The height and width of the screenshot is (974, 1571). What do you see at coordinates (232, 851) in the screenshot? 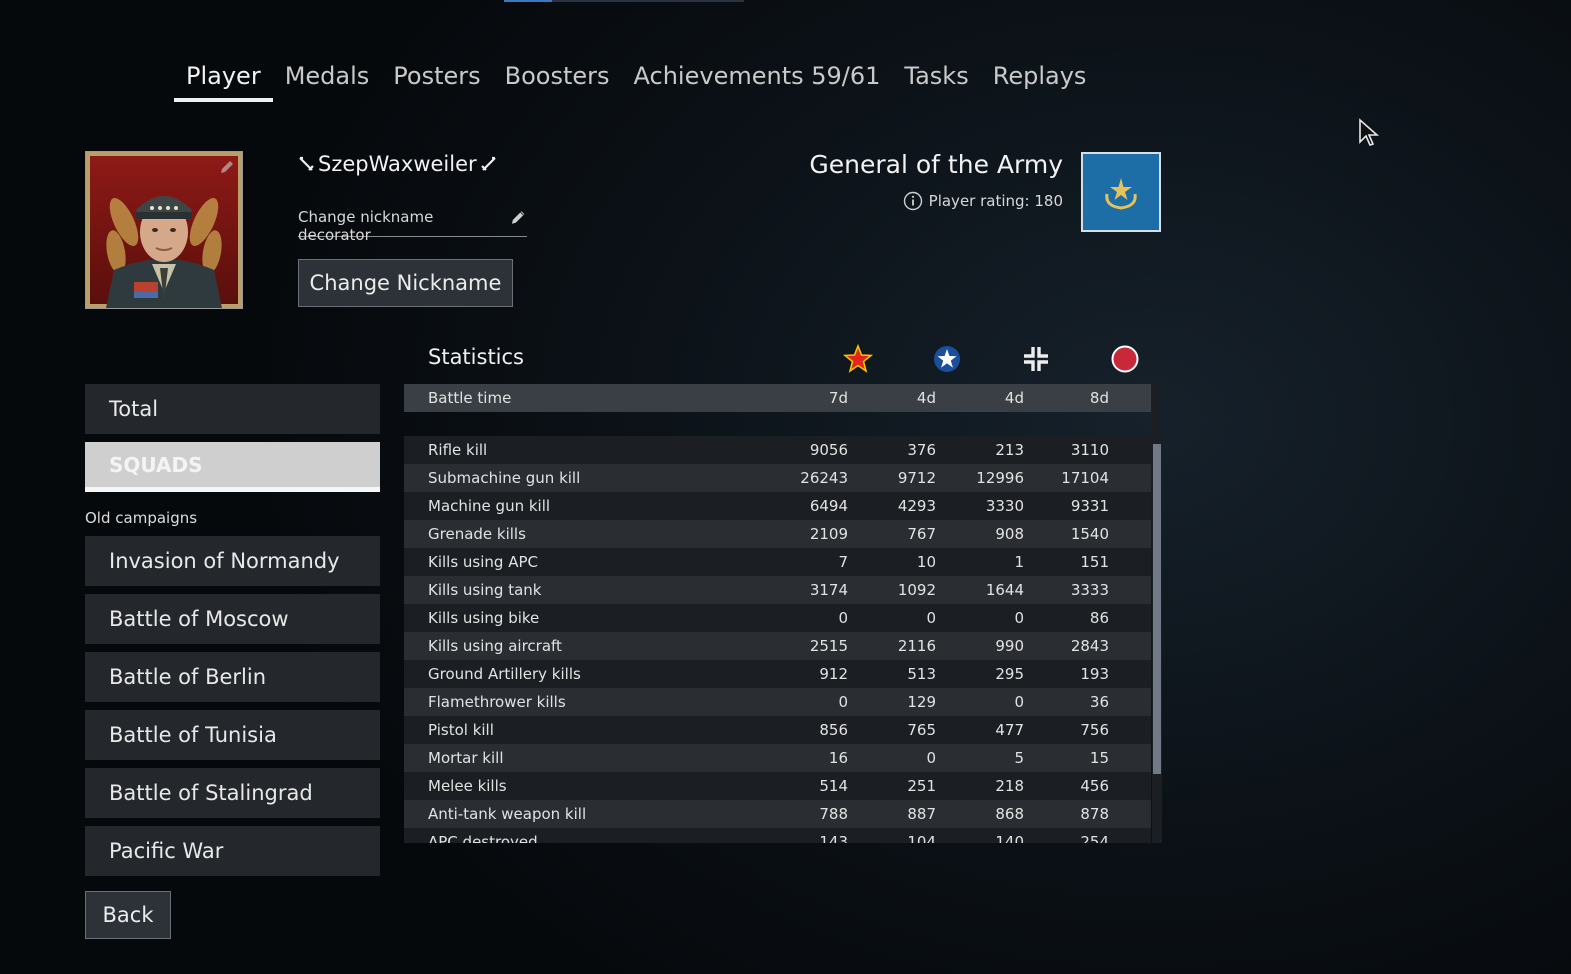
I see `sidebar-item-pacific: Pacific War` at bounding box center [232, 851].